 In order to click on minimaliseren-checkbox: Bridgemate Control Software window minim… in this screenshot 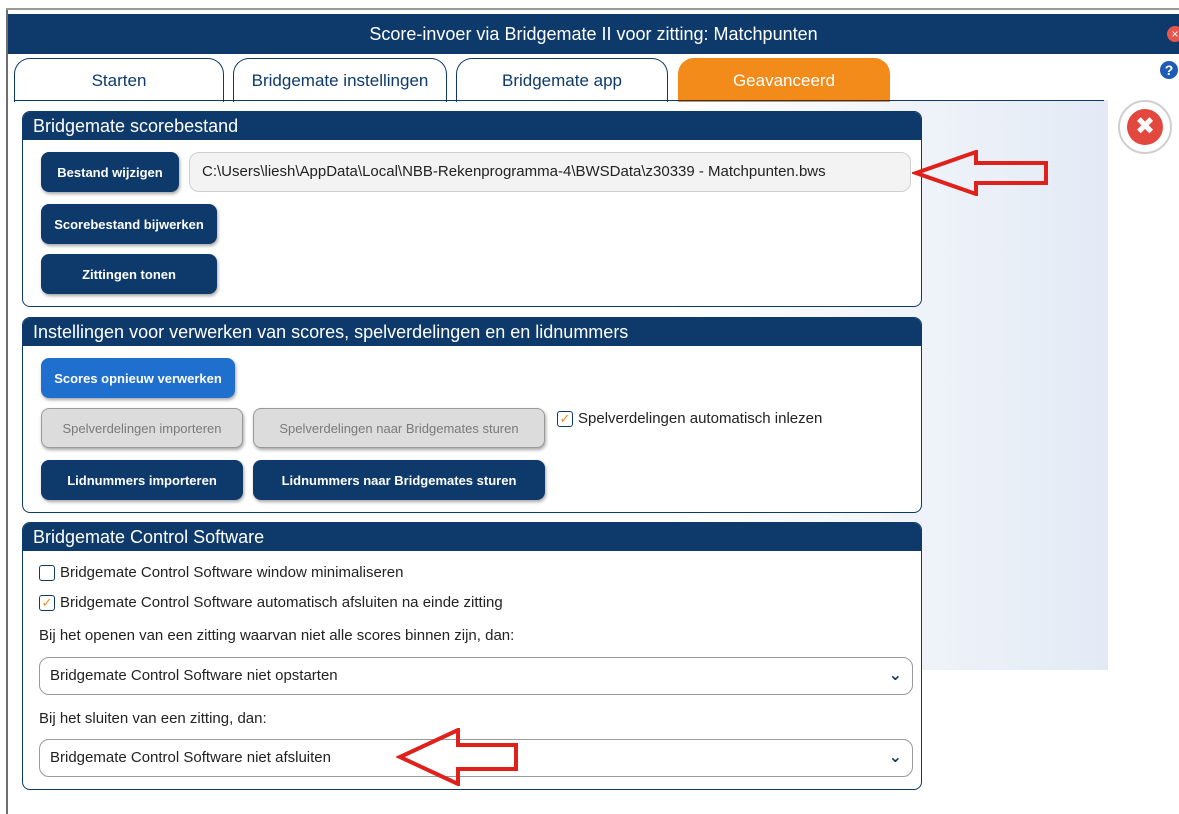, I will do `click(221, 572)`.